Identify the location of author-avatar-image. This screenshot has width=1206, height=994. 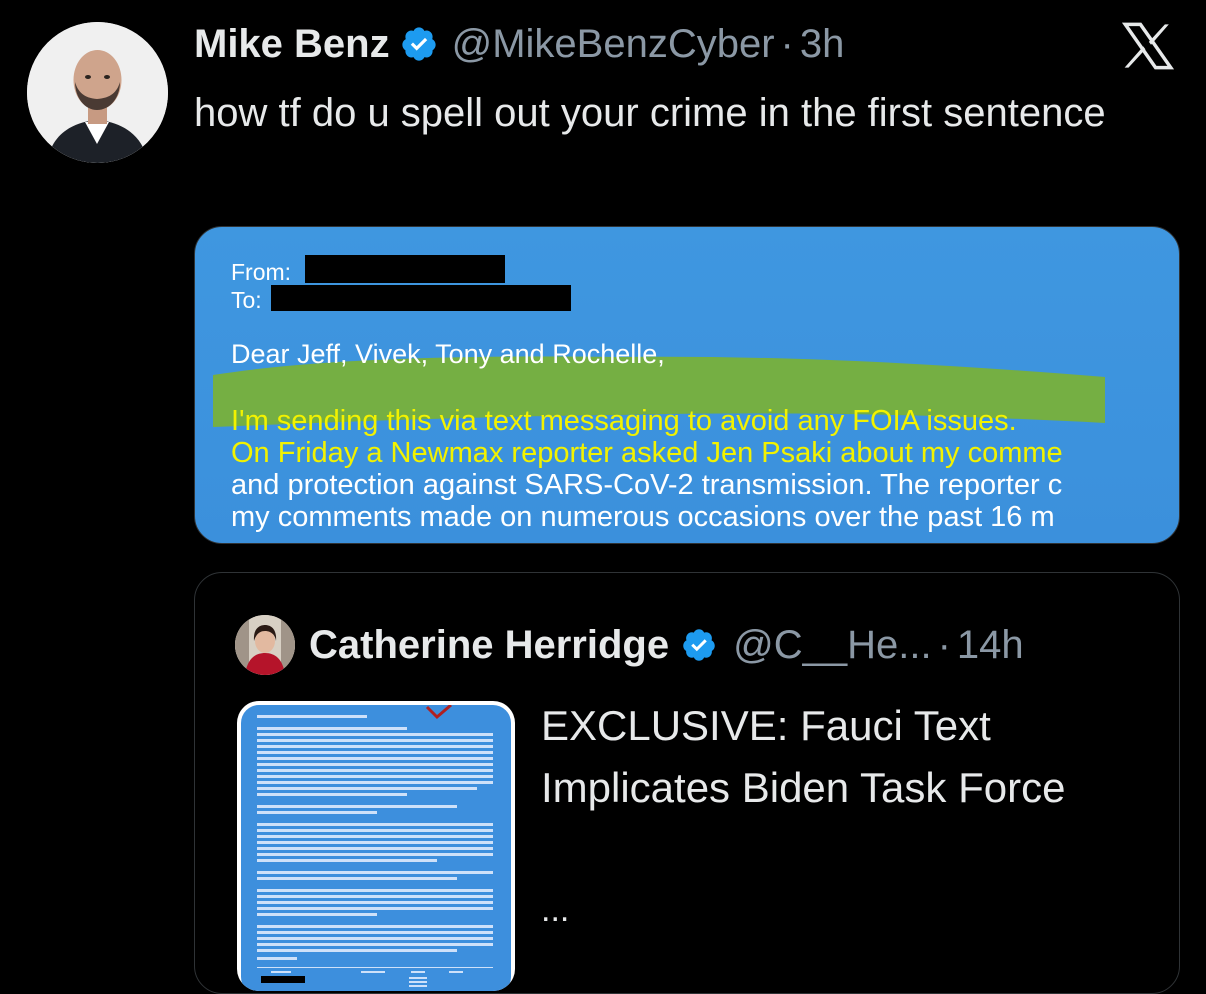
(97, 92).